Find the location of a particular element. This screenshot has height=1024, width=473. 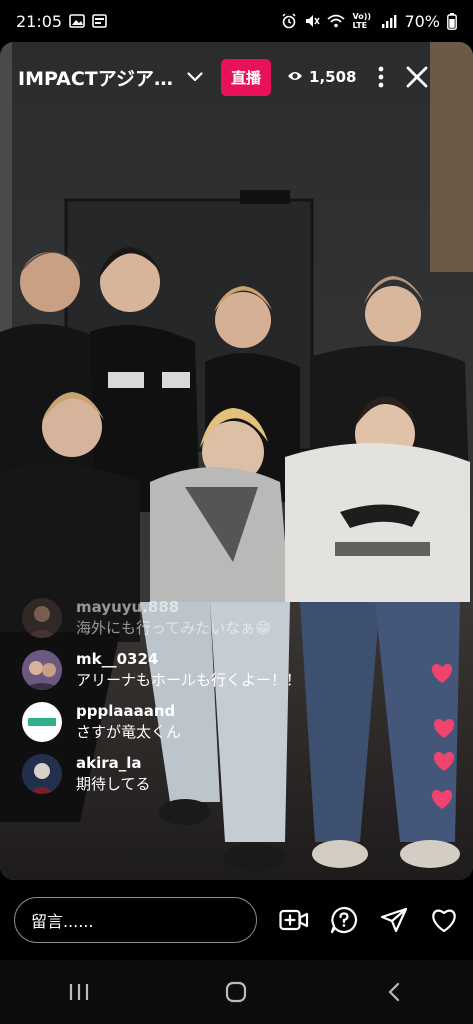

status-bar: 21:05 Vo)) LTE 70% is located at coordinates (236, 21).